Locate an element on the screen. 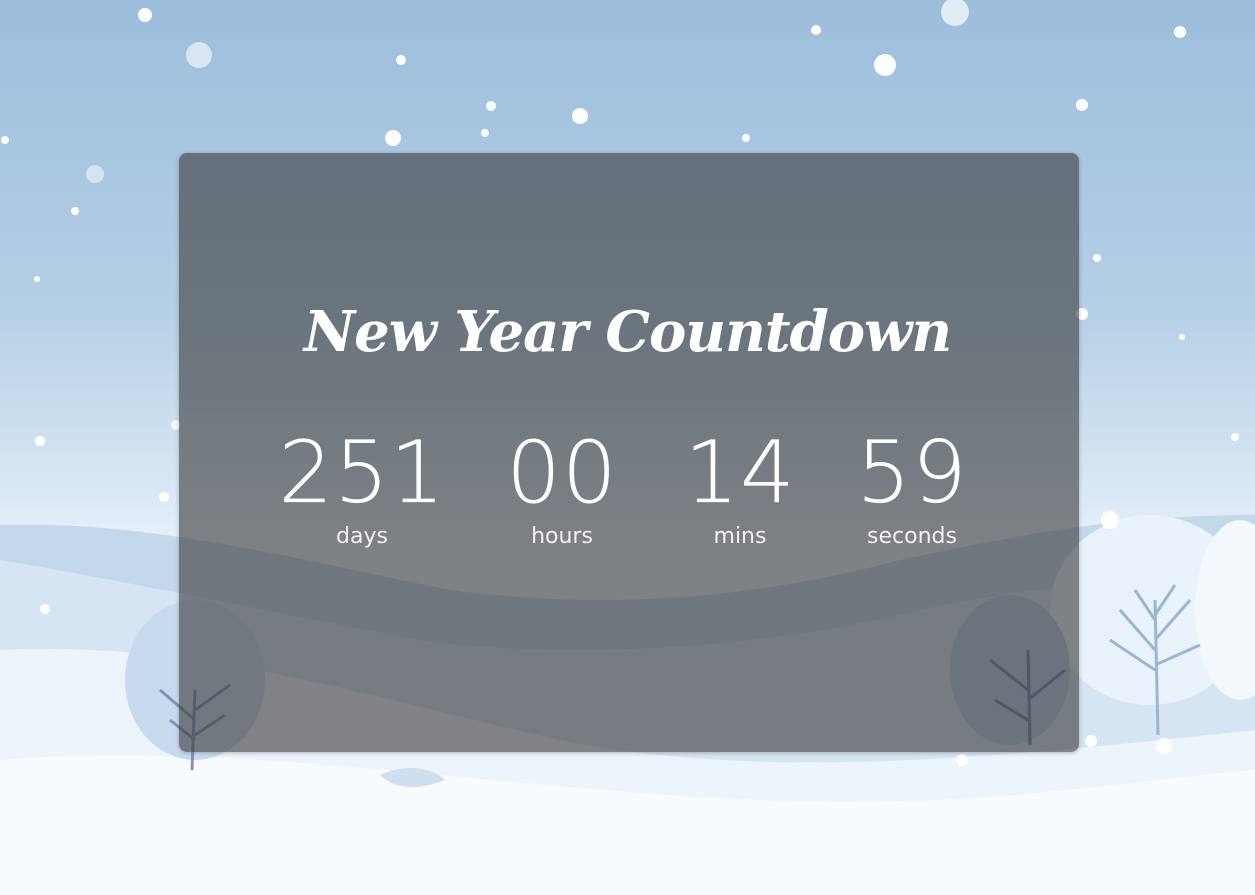  seconds-label: seconds is located at coordinates (912, 536).